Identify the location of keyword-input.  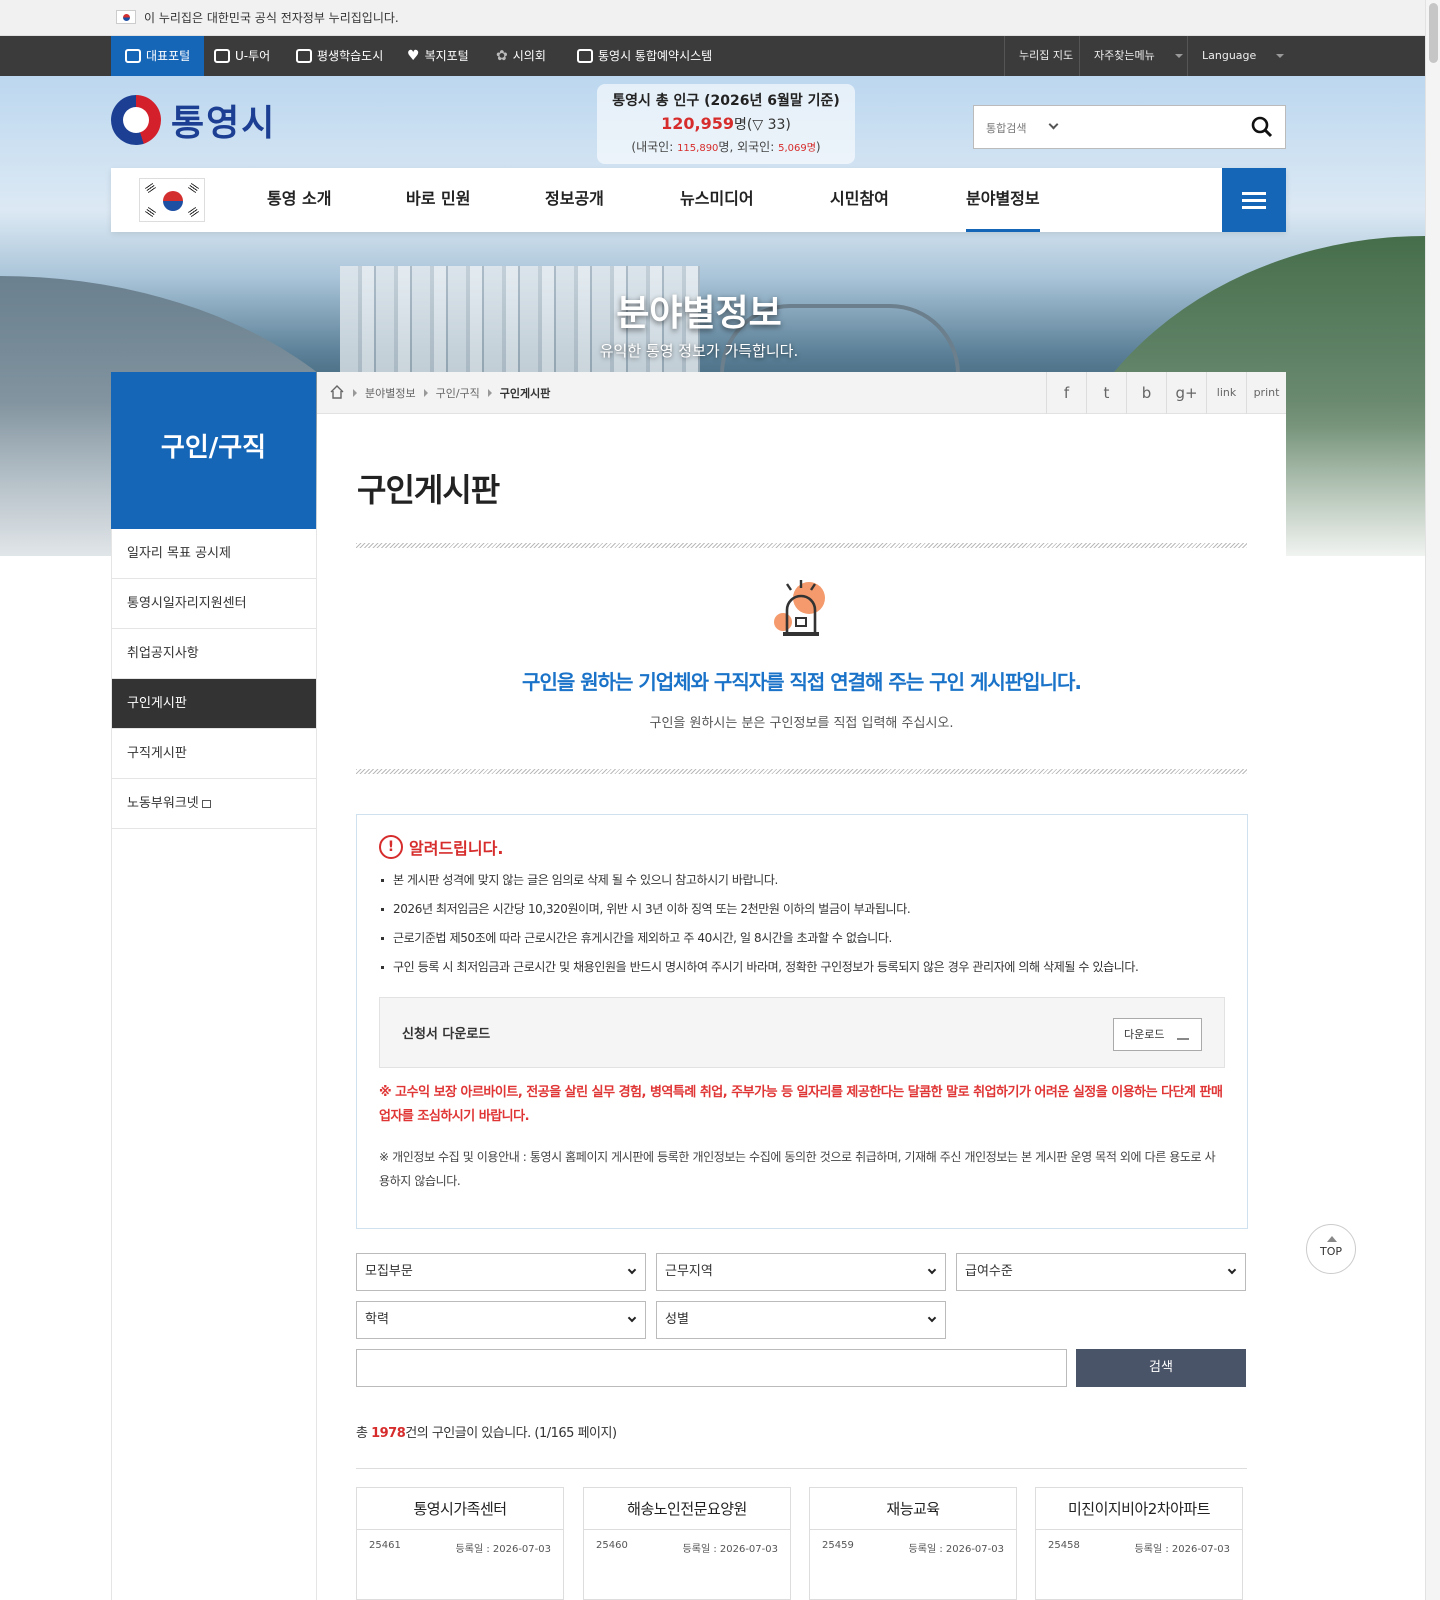
(711, 1368).